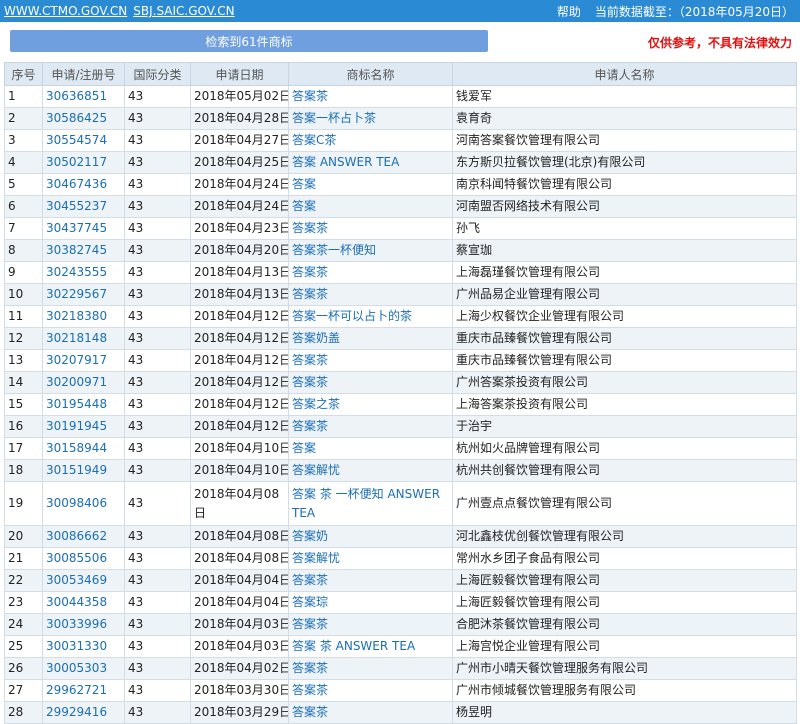 The image size is (800, 724). What do you see at coordinates (400, 206) in the screenshot?
I see `table-row: 6 30455237 43 2018年04月24日 答案 河南盟否网络技术有限公司` at bounding box center [400, 206].